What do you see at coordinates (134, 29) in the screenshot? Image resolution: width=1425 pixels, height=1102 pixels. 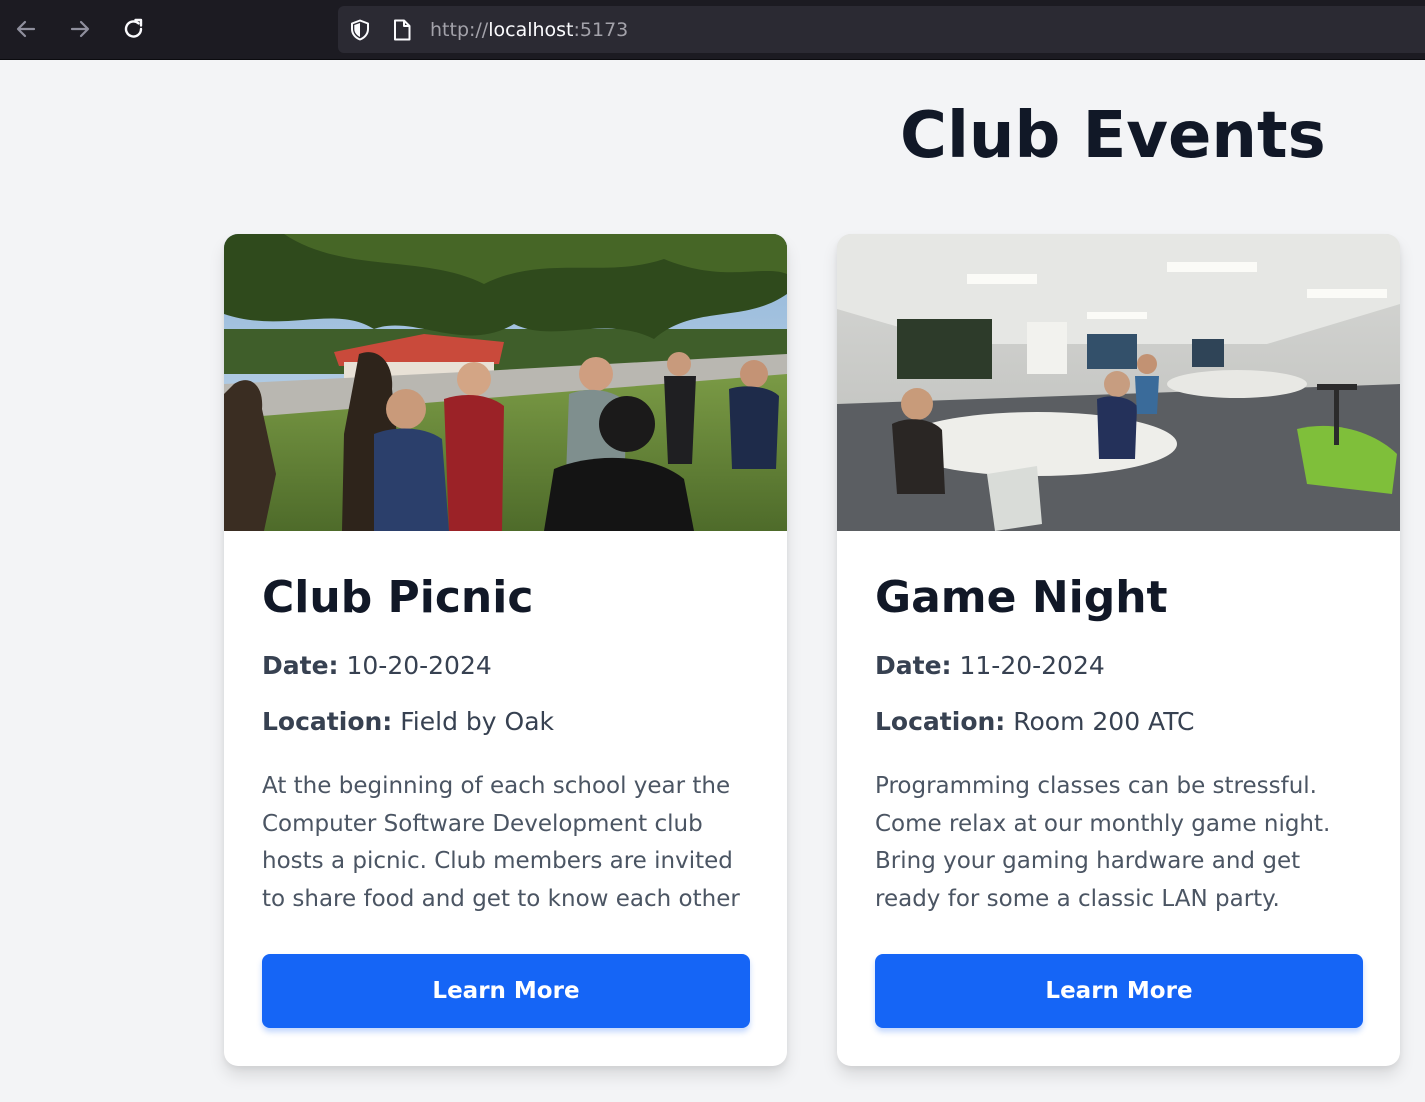 I see `reload-icon` at bounding box center [134, 29].